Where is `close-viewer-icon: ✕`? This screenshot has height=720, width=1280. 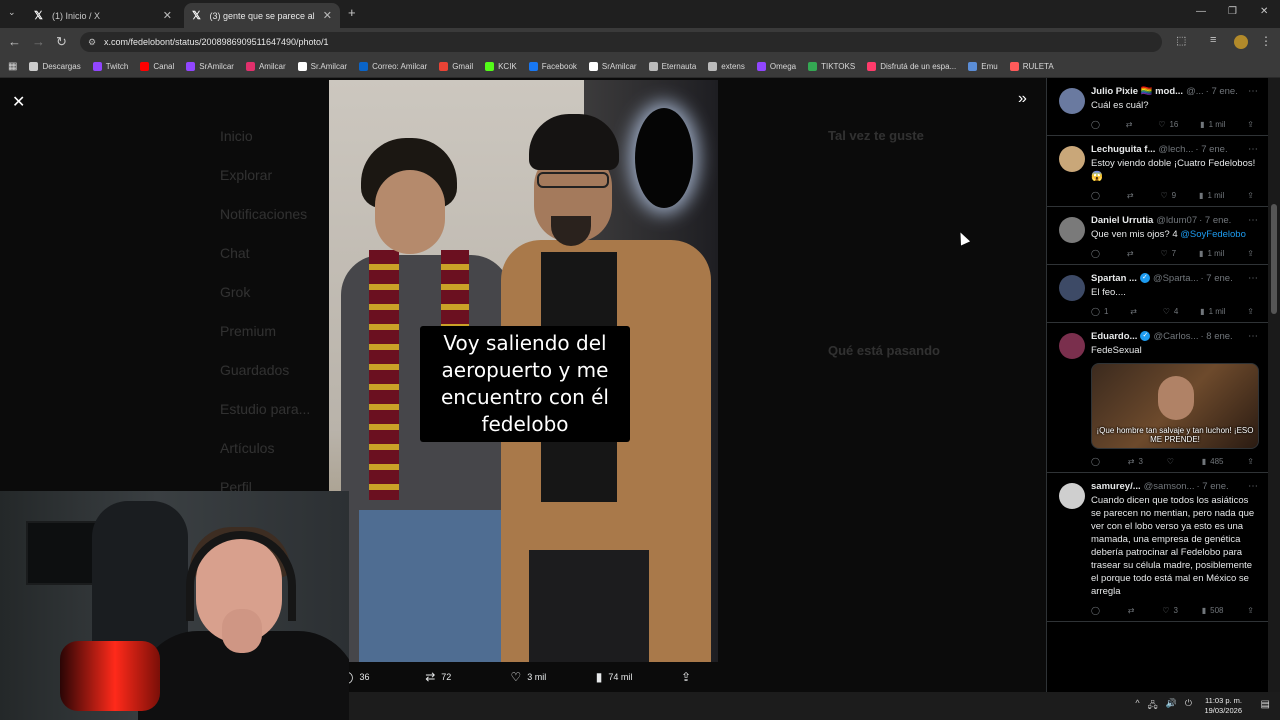
close-viewer-icon: ✕ is located at coordinates (18, 102).